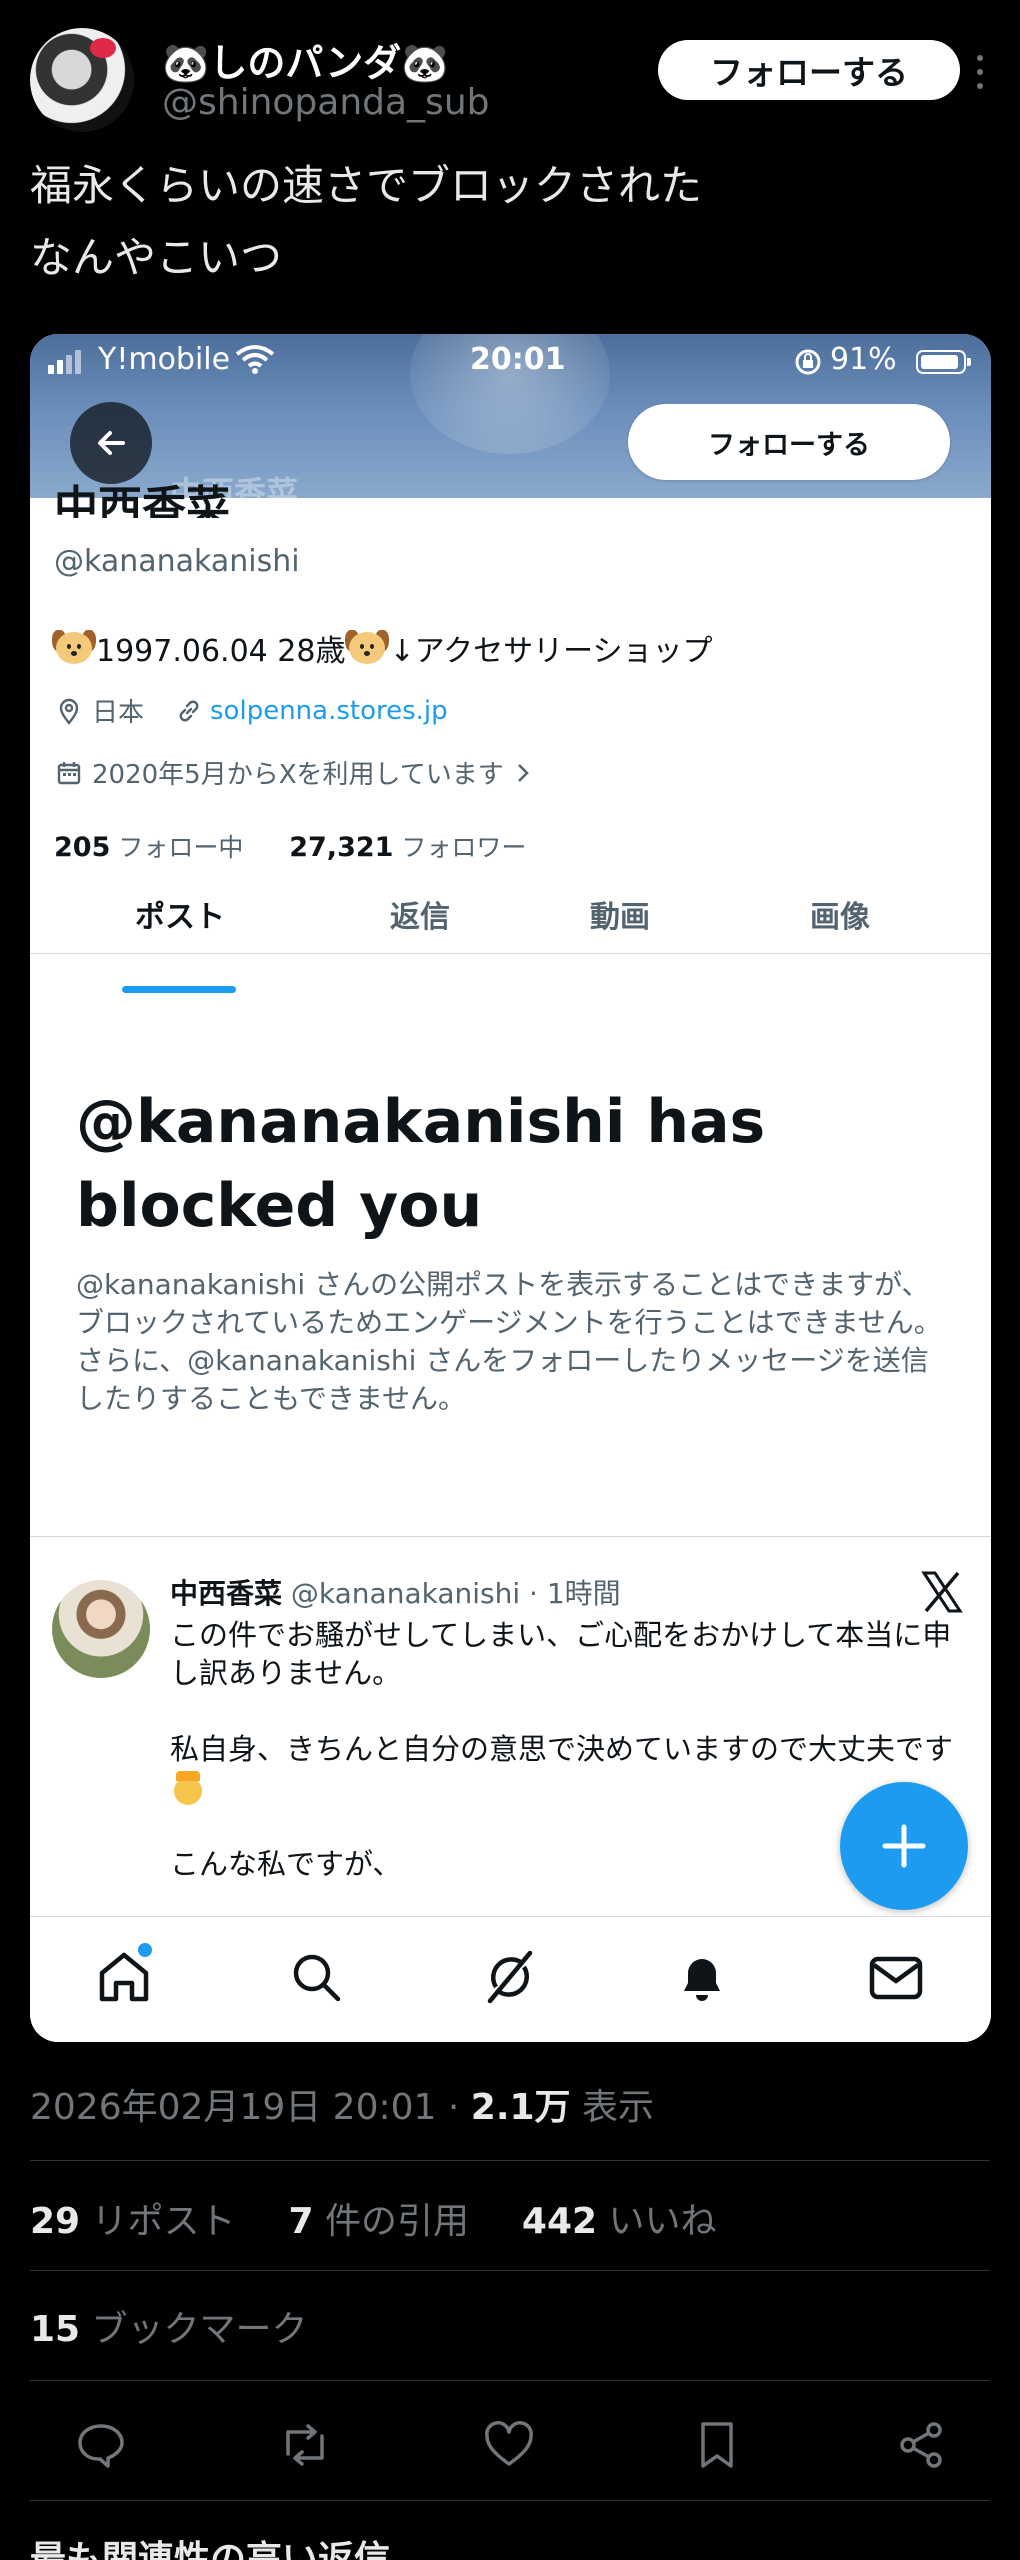 The image size is (1020, 2560). I want to click on profile-tabs: ポスト 返信 動画 画像, so click(510, 914).